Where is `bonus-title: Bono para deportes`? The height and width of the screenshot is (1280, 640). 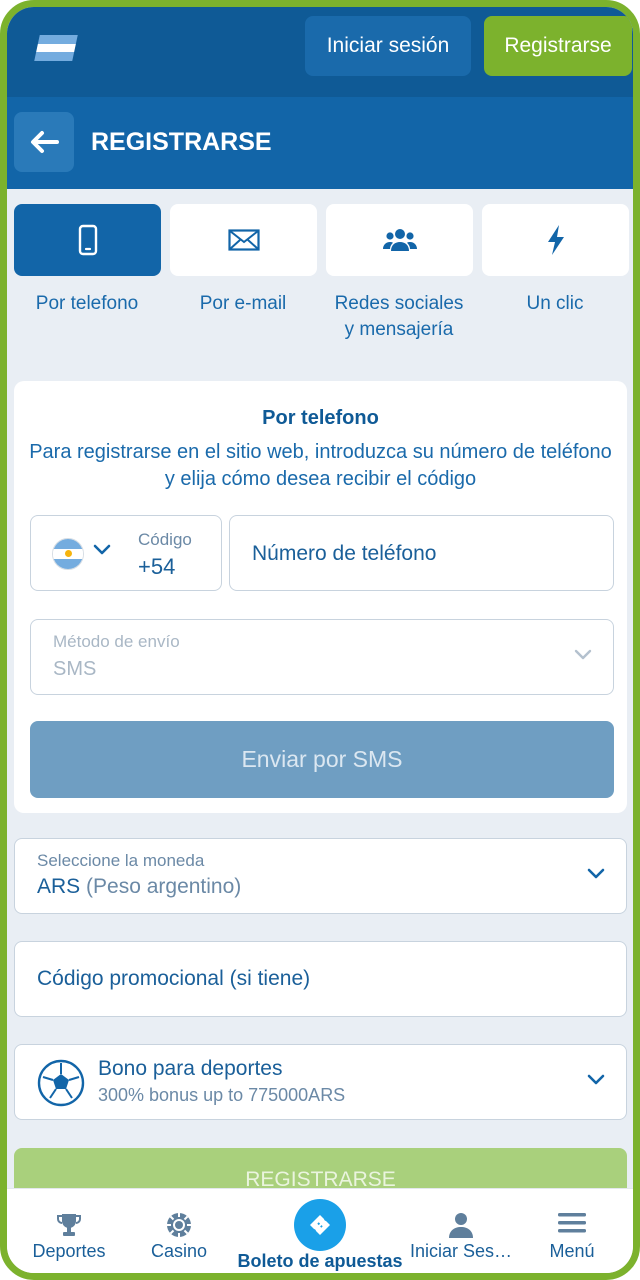
bonus-title: Bono para deportes is located at coordinates (190, 1068).